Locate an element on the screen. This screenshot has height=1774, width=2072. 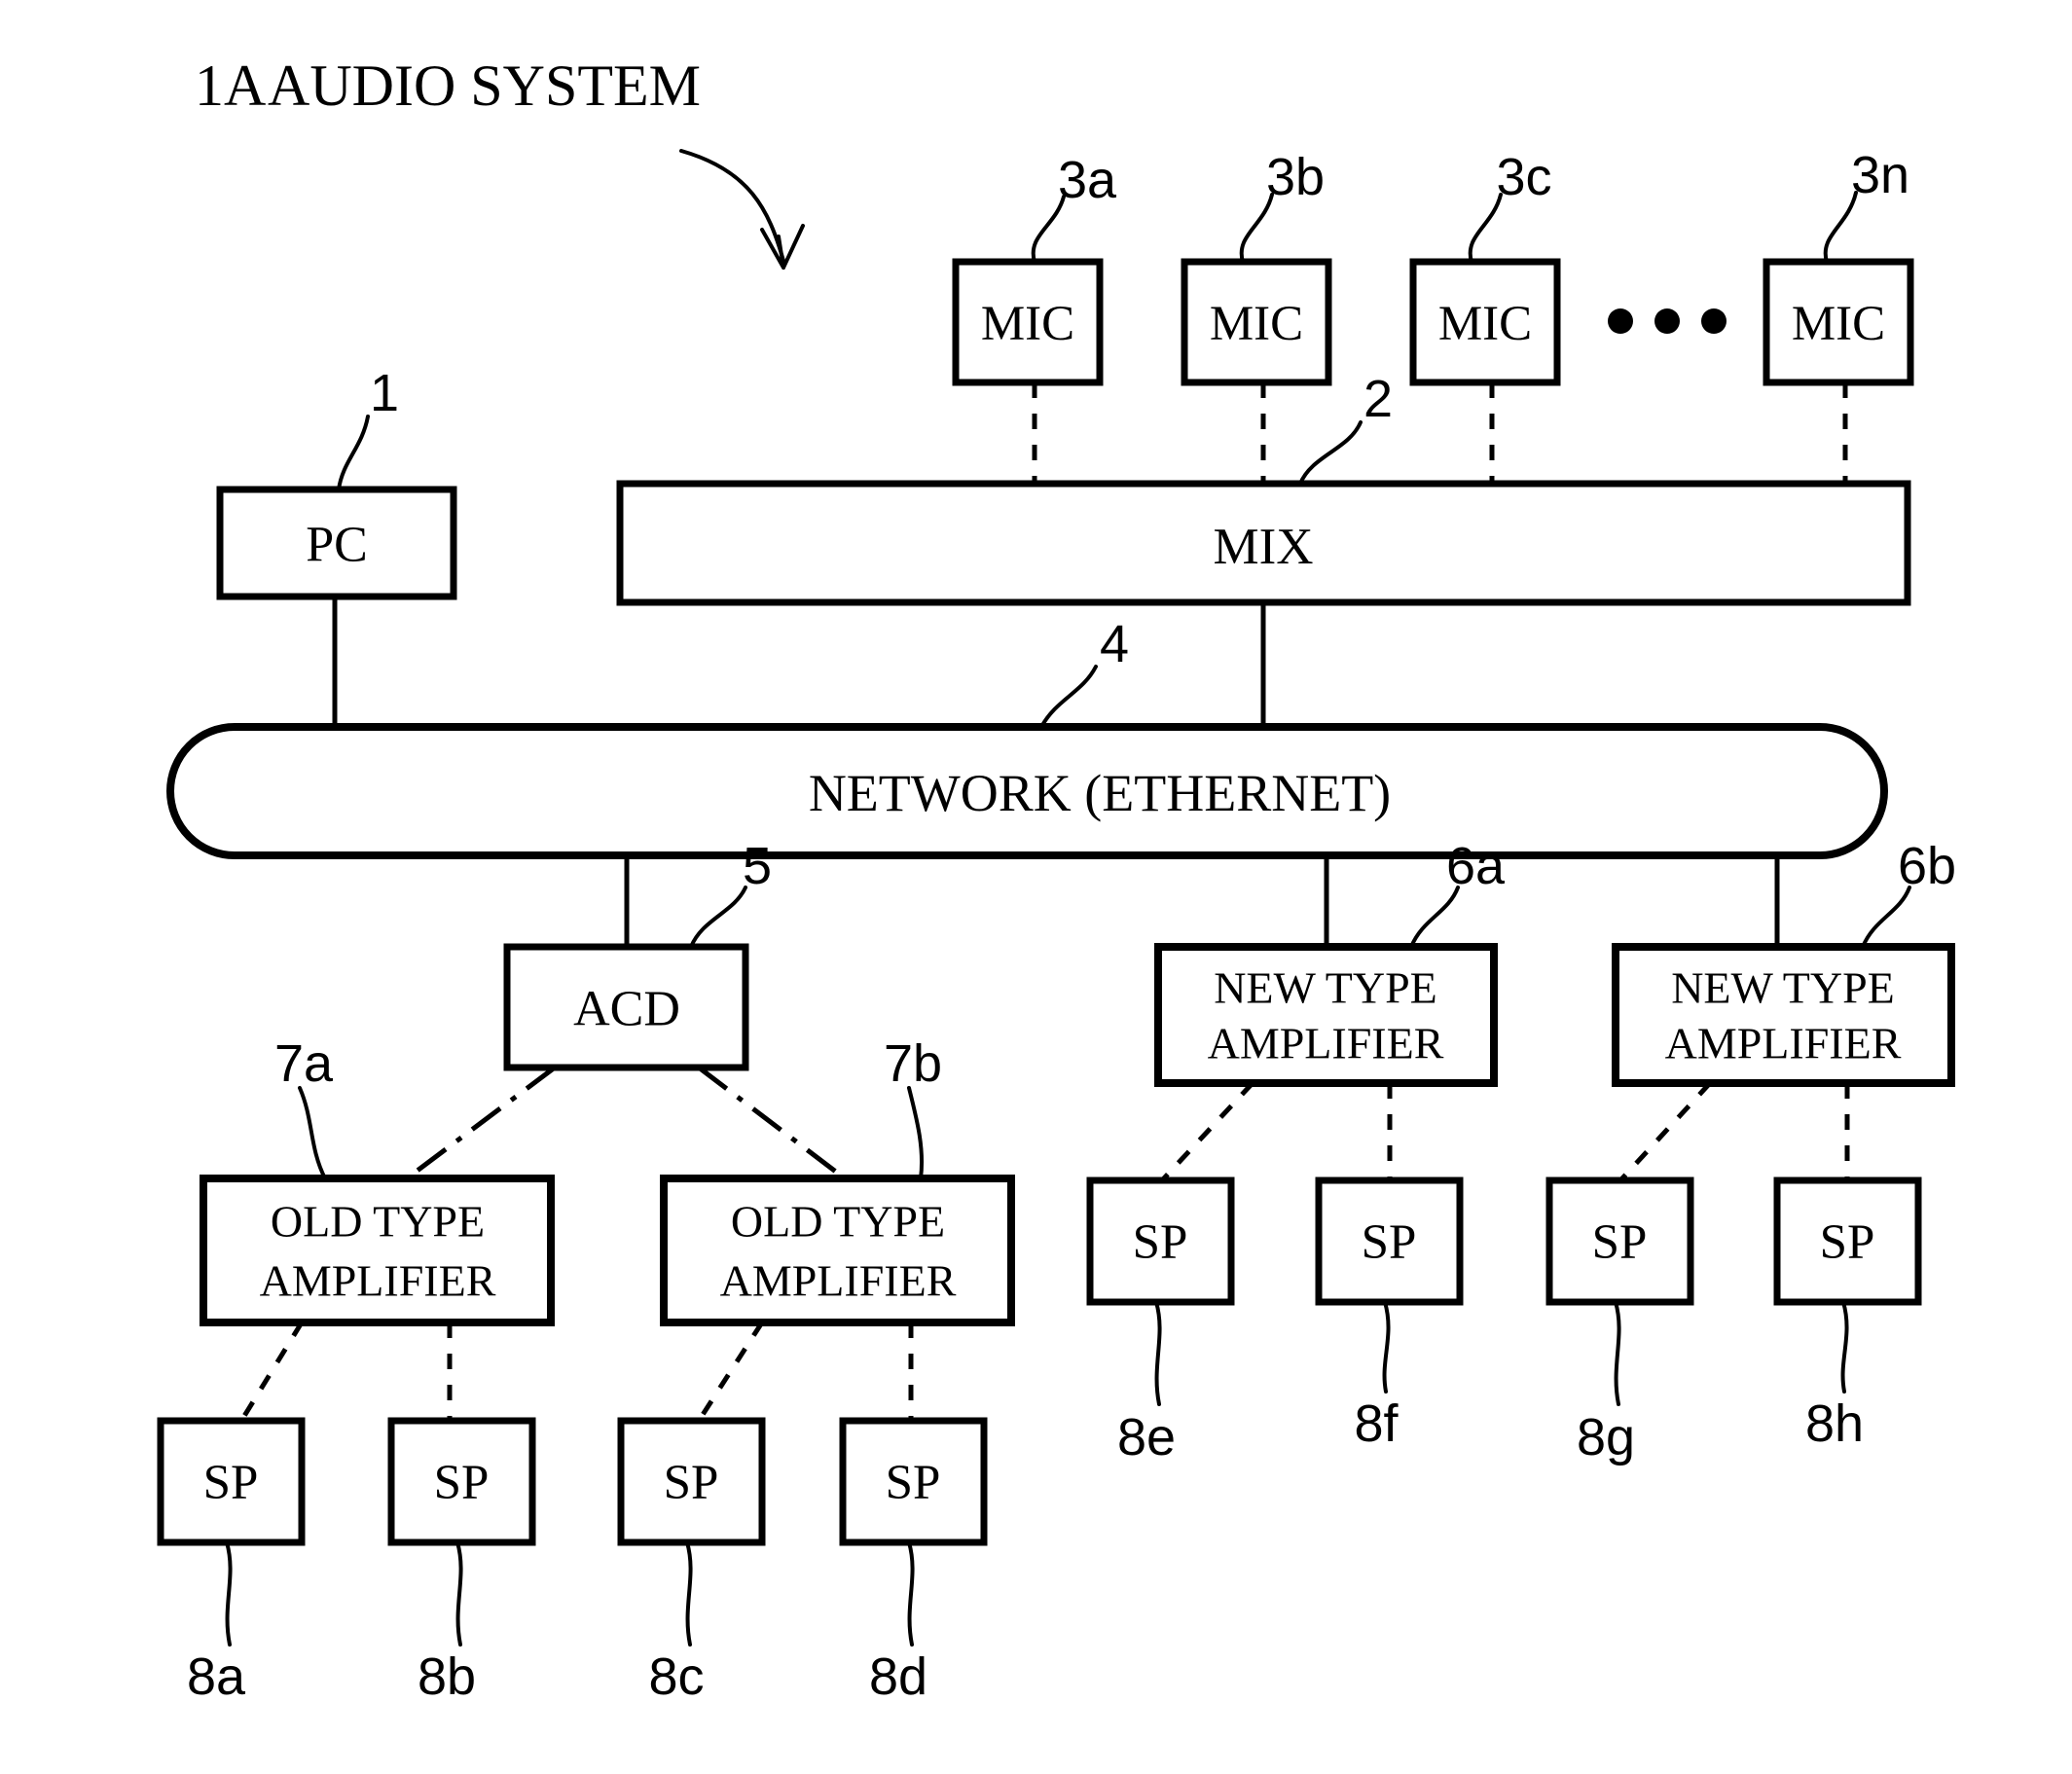
new-amplifier-line1-6b: NEW TYPE is located at coordinates (1783, 988).